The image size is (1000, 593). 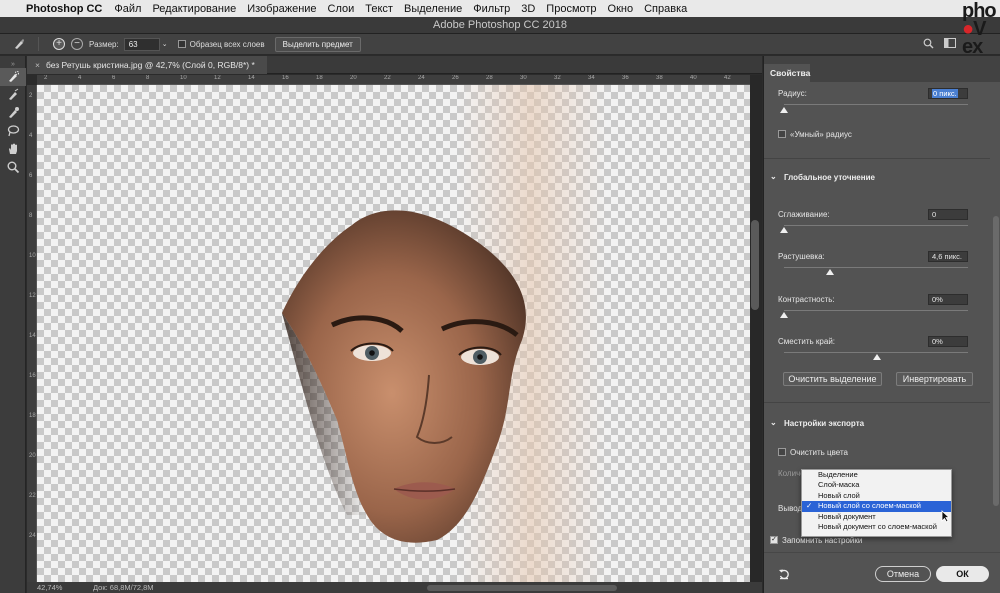 What do you see at coordinates (13, 95) in the screenshot?
I see `refine-edge-brush-icon` at bounding box center [13, 95].